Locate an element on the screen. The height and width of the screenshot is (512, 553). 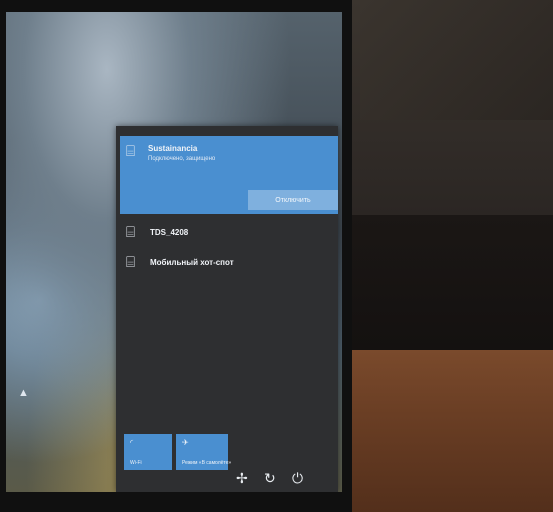
network-item: ⌸ Мобильный хот-спот is located at coordinates (227, 265).